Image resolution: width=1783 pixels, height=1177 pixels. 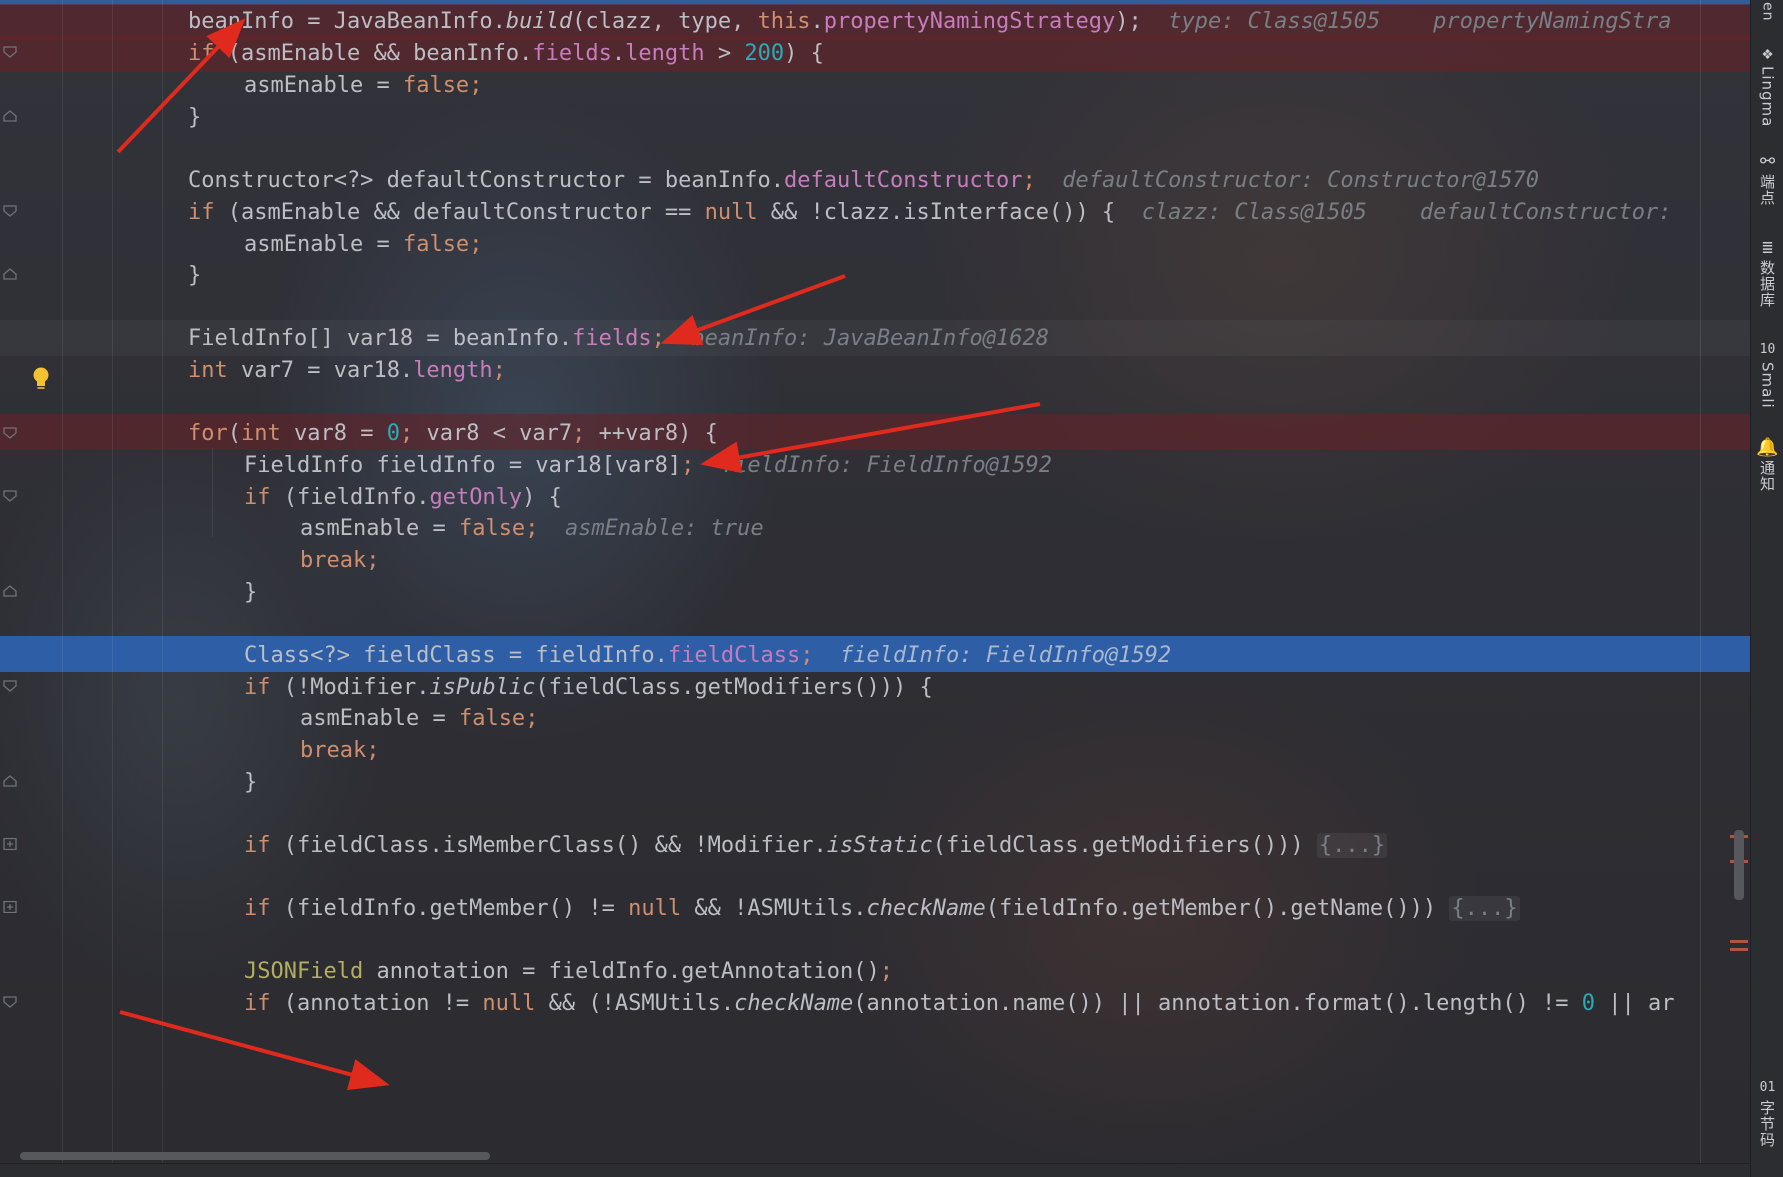 I want to click on endpoints-icon: ⚯, so click(x=1767, y=161).